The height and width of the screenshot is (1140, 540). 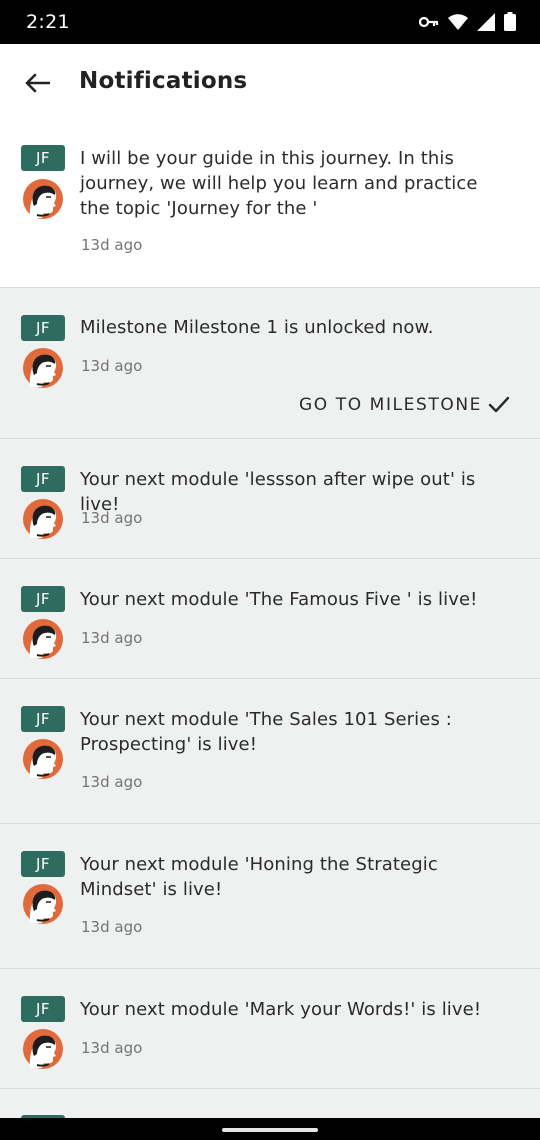 What do you see at coordinates (270, 22) in the screenshot?
I see `status-bar: 2:21` at bounding box center [270, 22].